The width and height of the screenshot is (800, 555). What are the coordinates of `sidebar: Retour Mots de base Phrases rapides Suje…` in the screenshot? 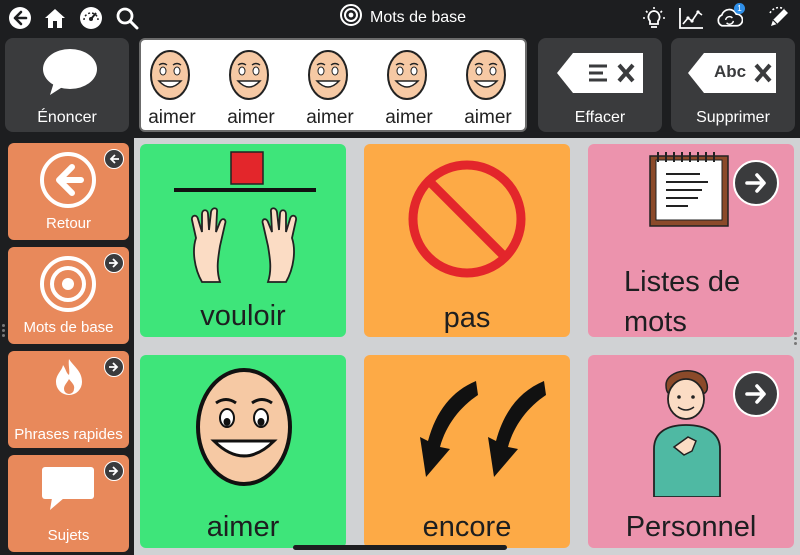 It's located at (67, 346).